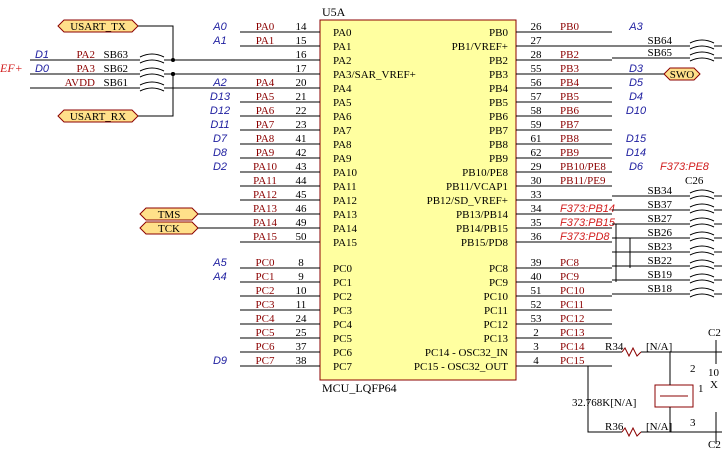 This screenshot has width=722, height=453. What do you see at coordinates (485, 243) in the screenshot?
I see `right-pin-name: PB15/PD8` at bounding box center [485, 243].